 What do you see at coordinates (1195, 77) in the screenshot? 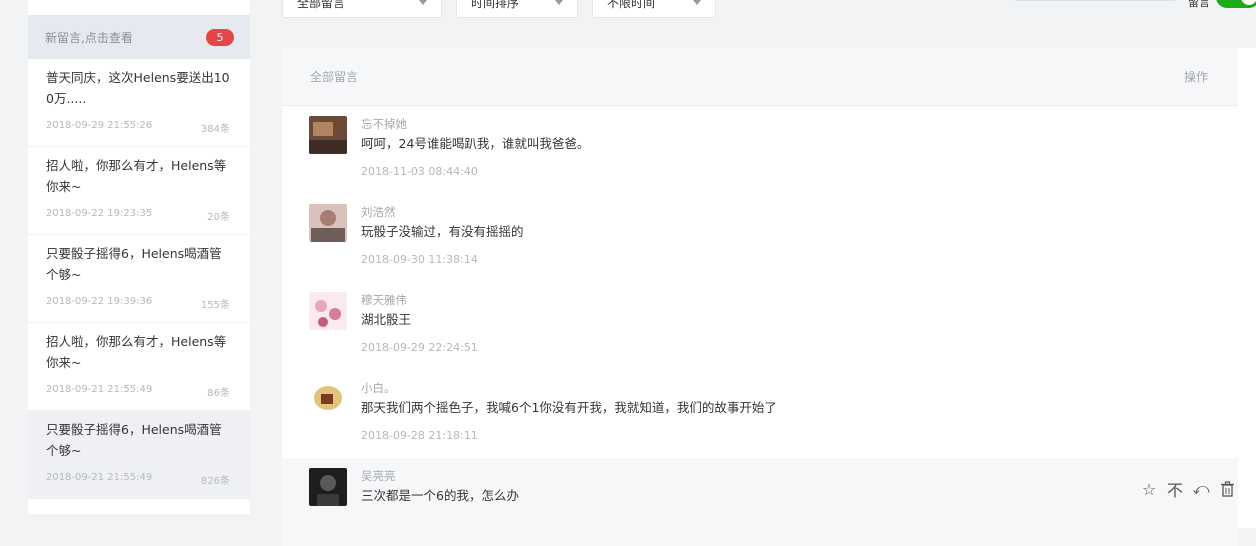
I see `actions-column-title: 操作` at bounding box center [1195, 77].